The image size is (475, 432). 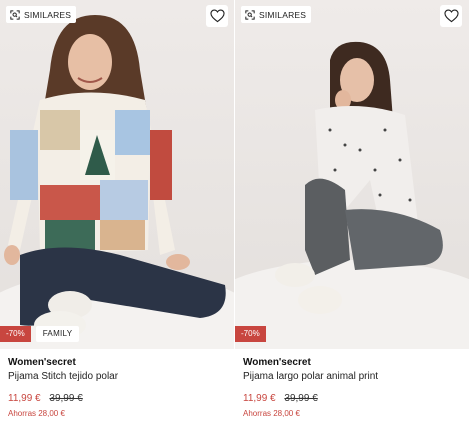 I want to click on badges: -70% FAMILY, so click(x=40, y=334).